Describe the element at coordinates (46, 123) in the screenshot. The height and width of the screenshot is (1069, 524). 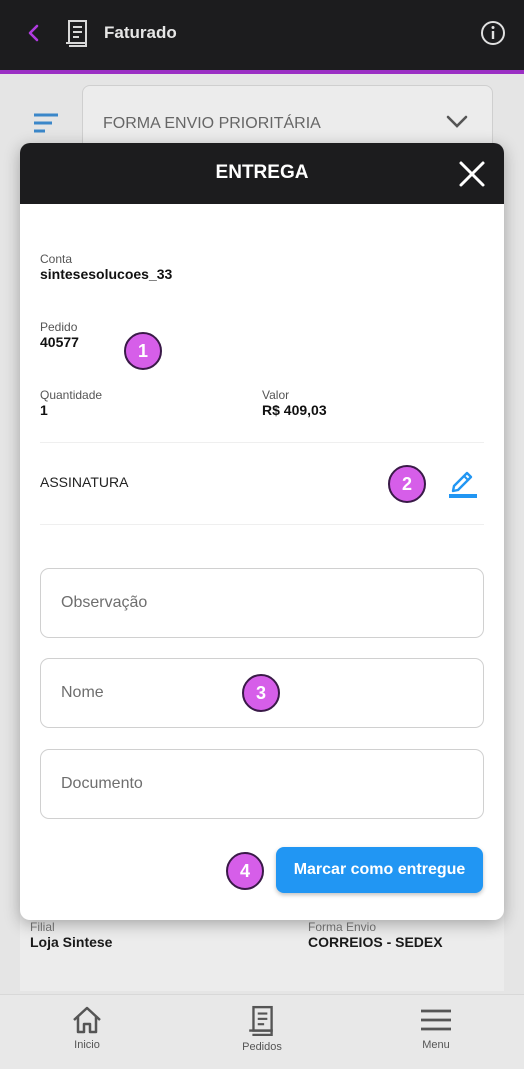
I see `filter-icon` at that location.